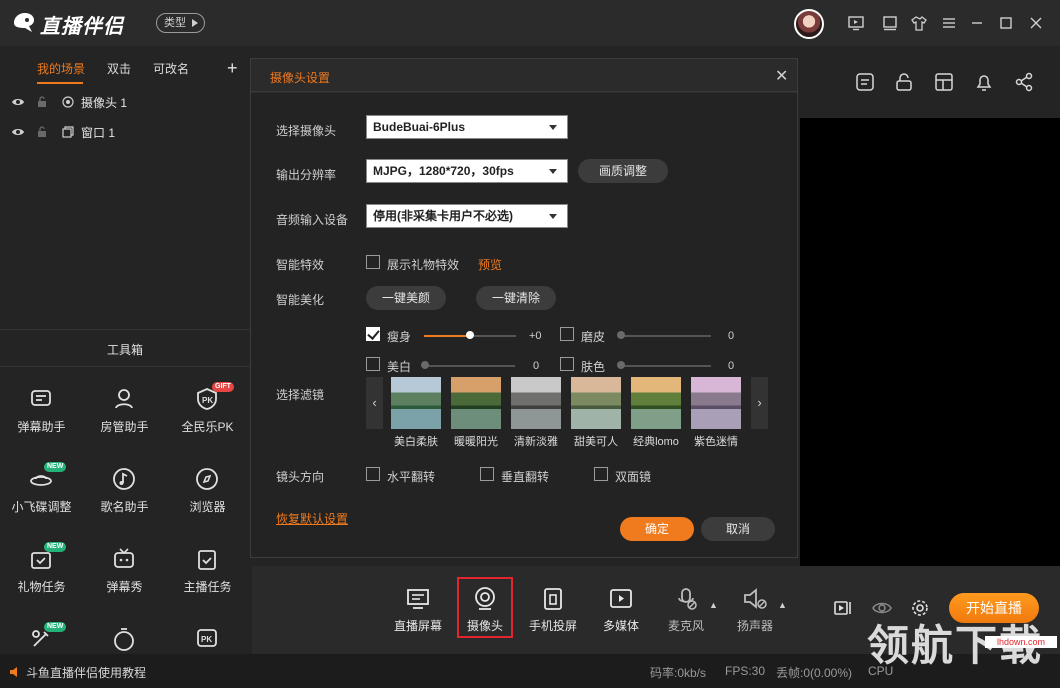 This screenshot has height=688, width=1060. Describe the element at coordinates (68, 102) in the screenshot. I see `camera-source-icon` at that location.